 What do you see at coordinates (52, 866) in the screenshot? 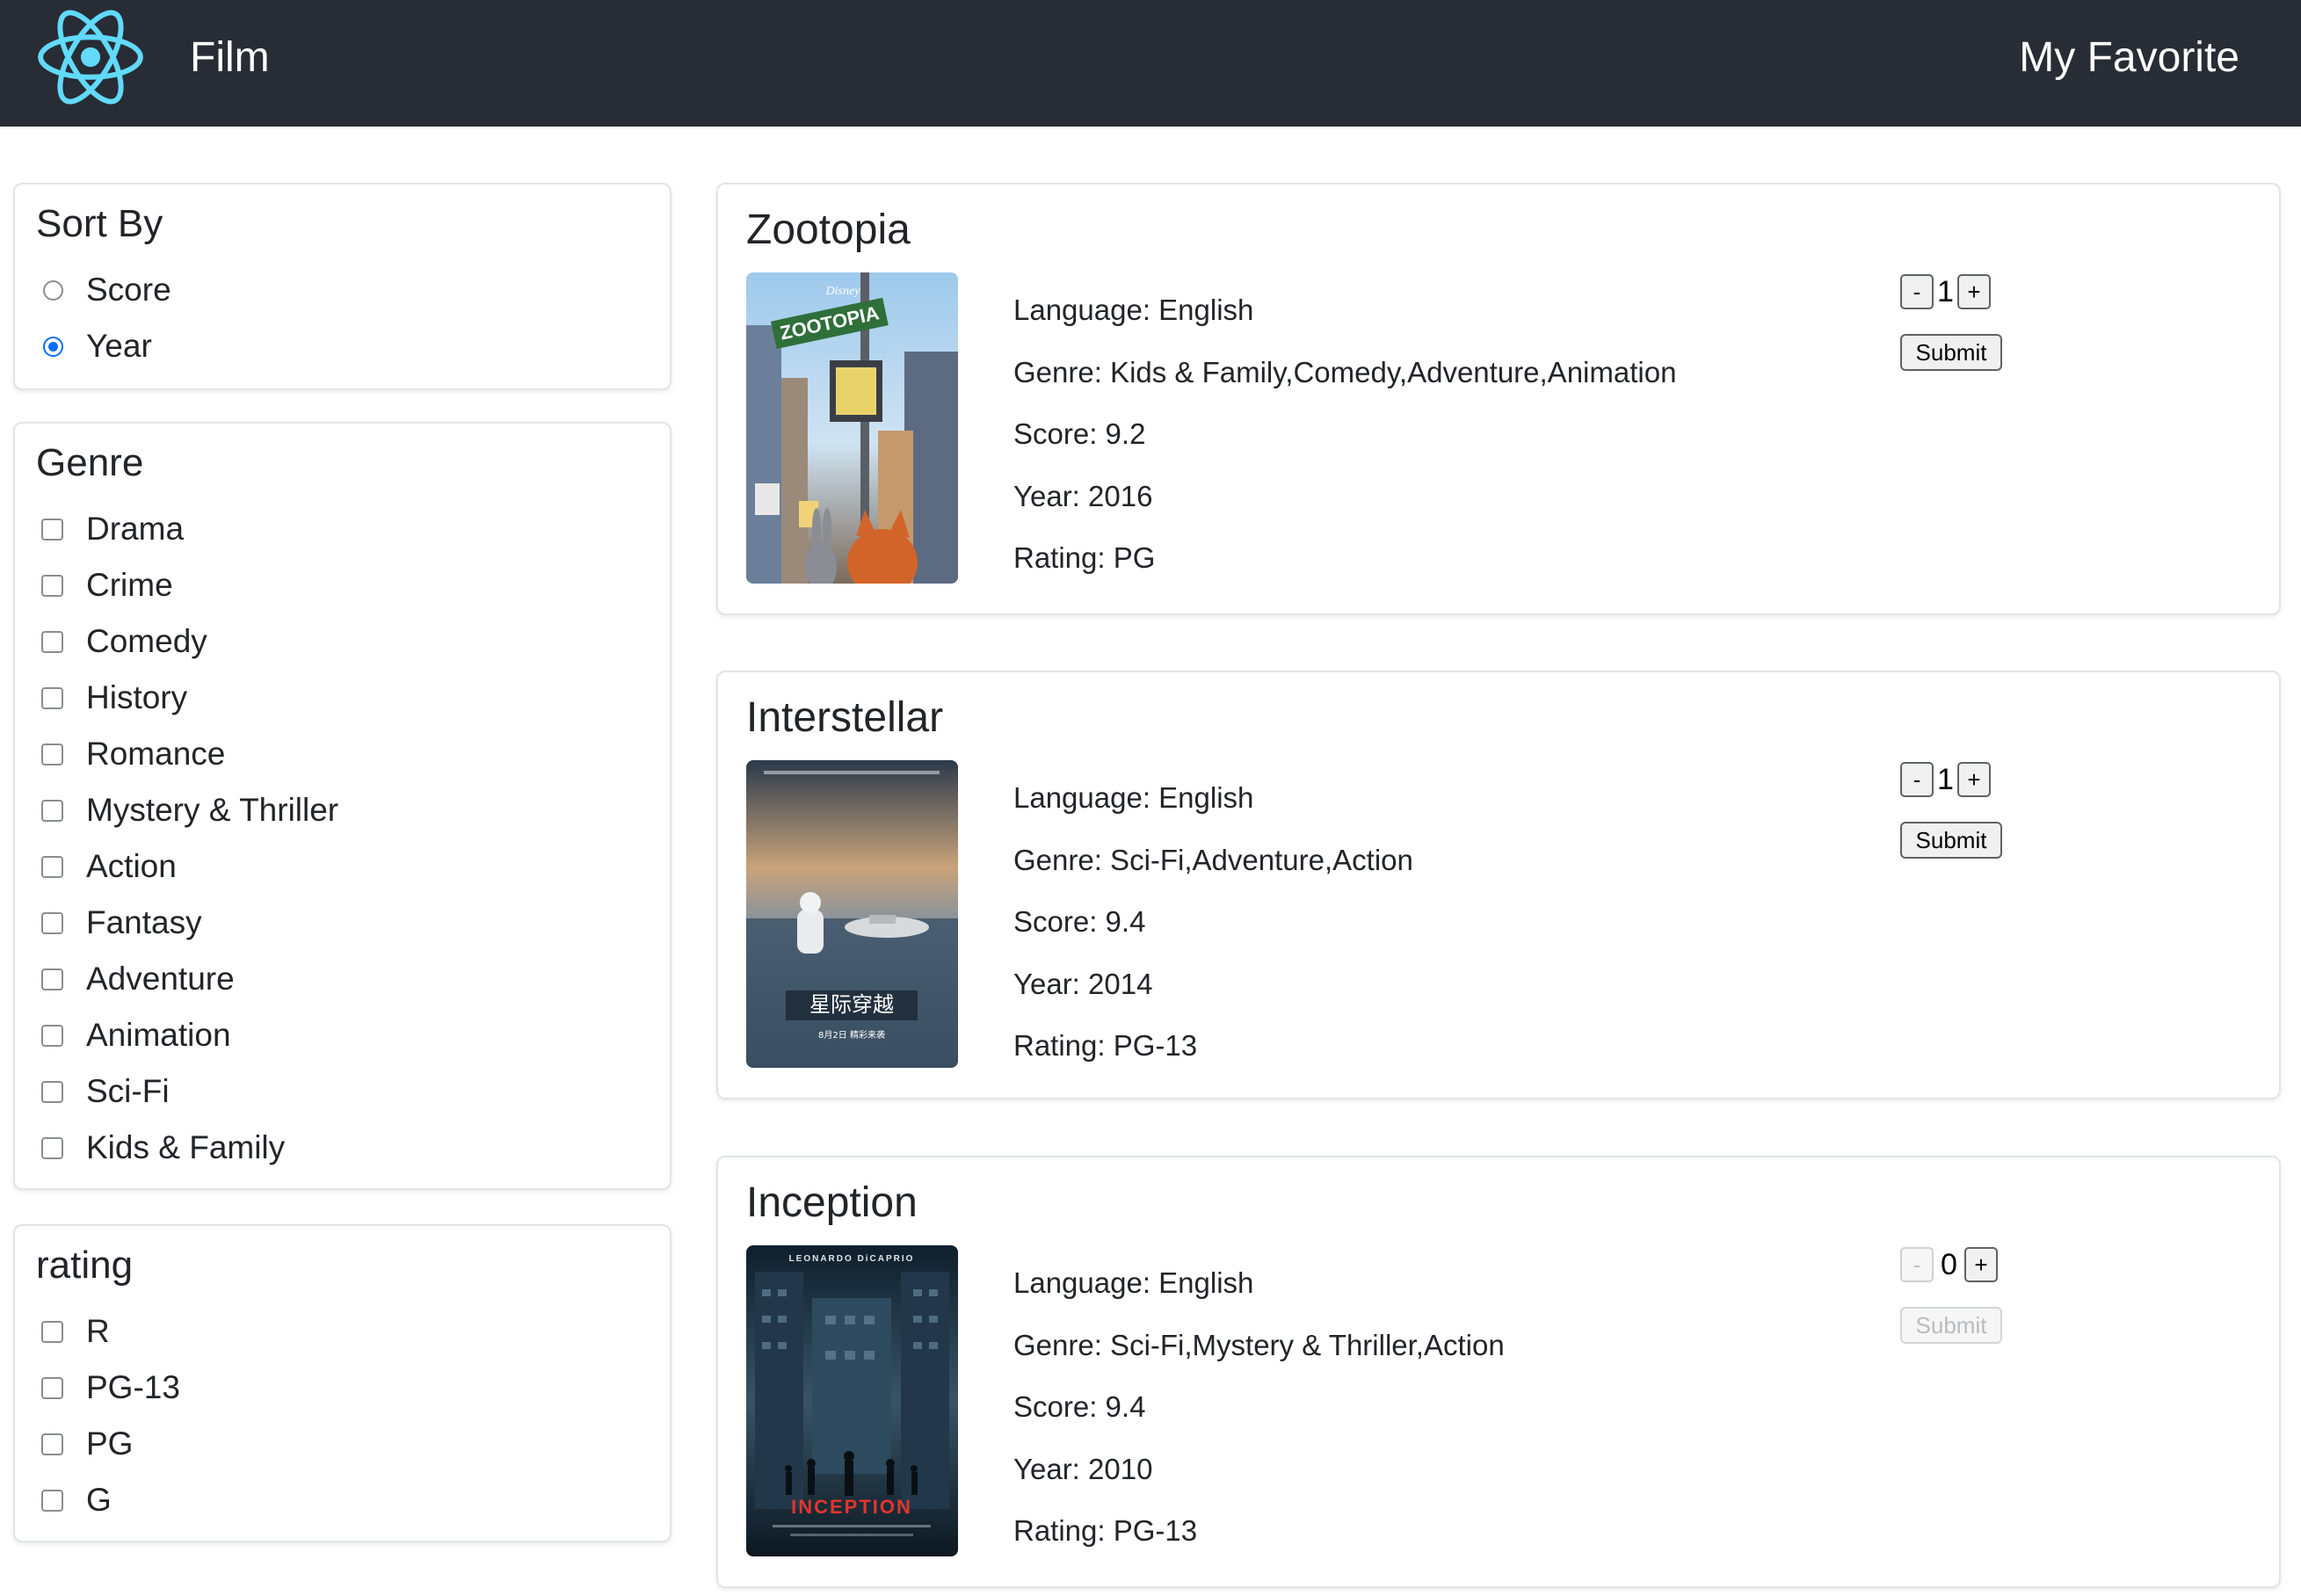
I see `action-checkbox` at bounding box center [52, 866].